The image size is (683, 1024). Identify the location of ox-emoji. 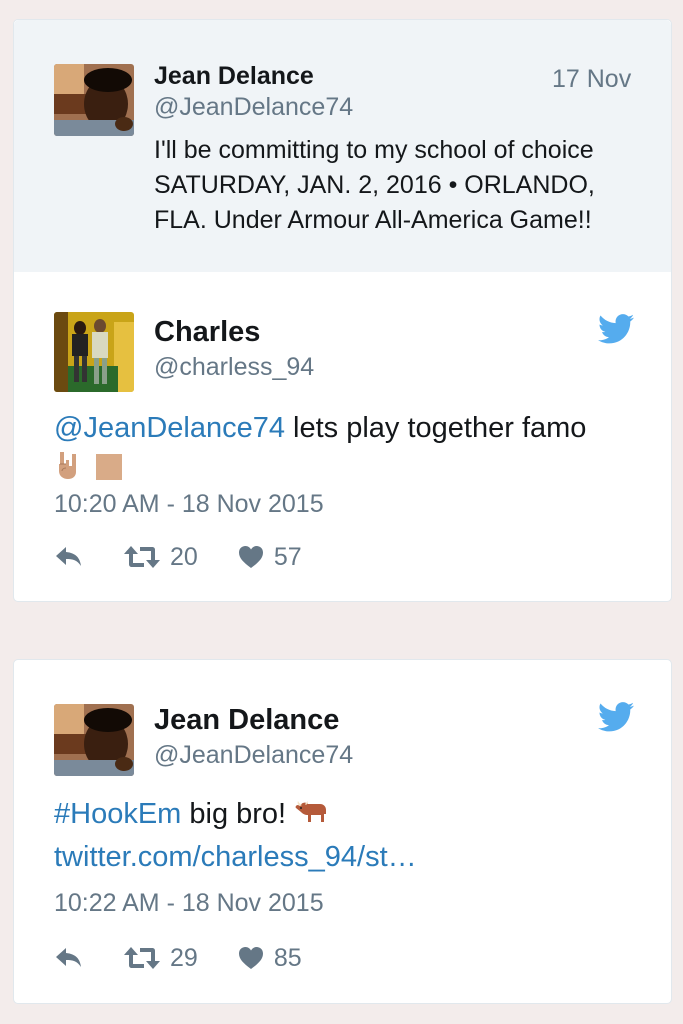
(311, 815).